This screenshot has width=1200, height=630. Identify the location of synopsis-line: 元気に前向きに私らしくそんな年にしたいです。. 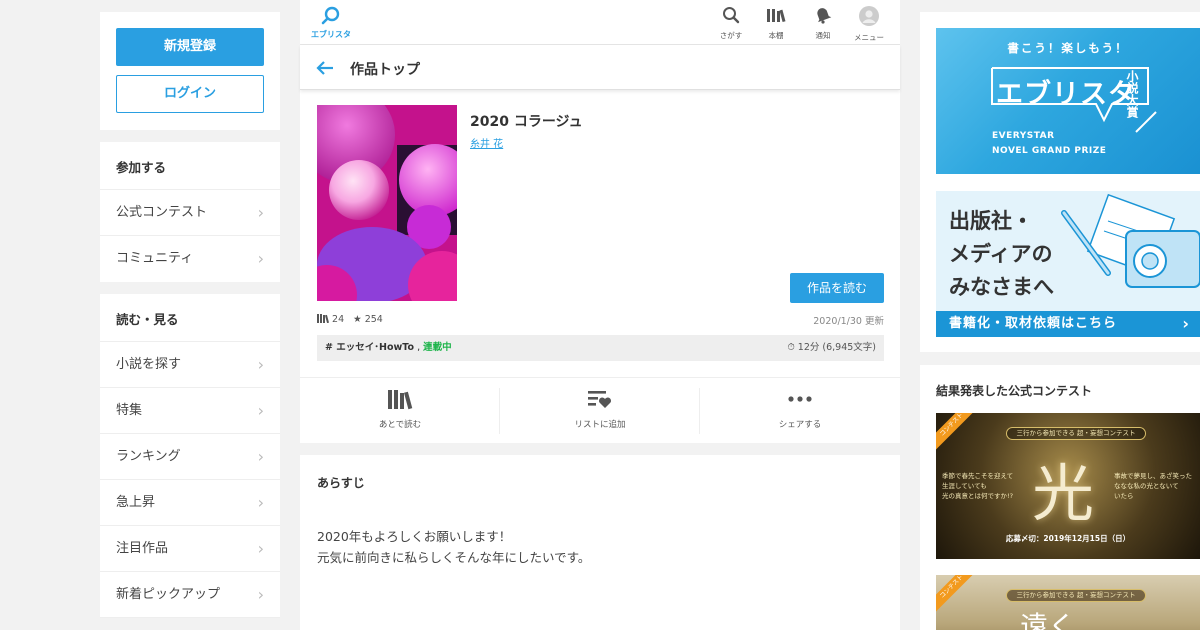
(454, 557).